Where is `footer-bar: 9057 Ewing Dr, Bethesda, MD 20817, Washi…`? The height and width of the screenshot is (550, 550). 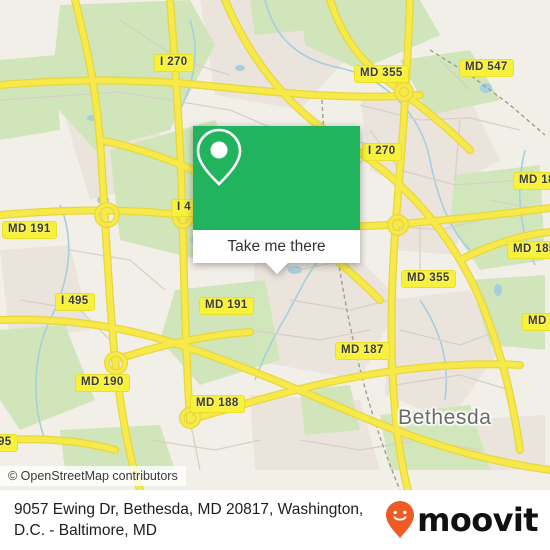
footer-bar: 9057 Ewing Dr, Bethesda, MD 20817, Washi… is located at coordinates (275, 520).